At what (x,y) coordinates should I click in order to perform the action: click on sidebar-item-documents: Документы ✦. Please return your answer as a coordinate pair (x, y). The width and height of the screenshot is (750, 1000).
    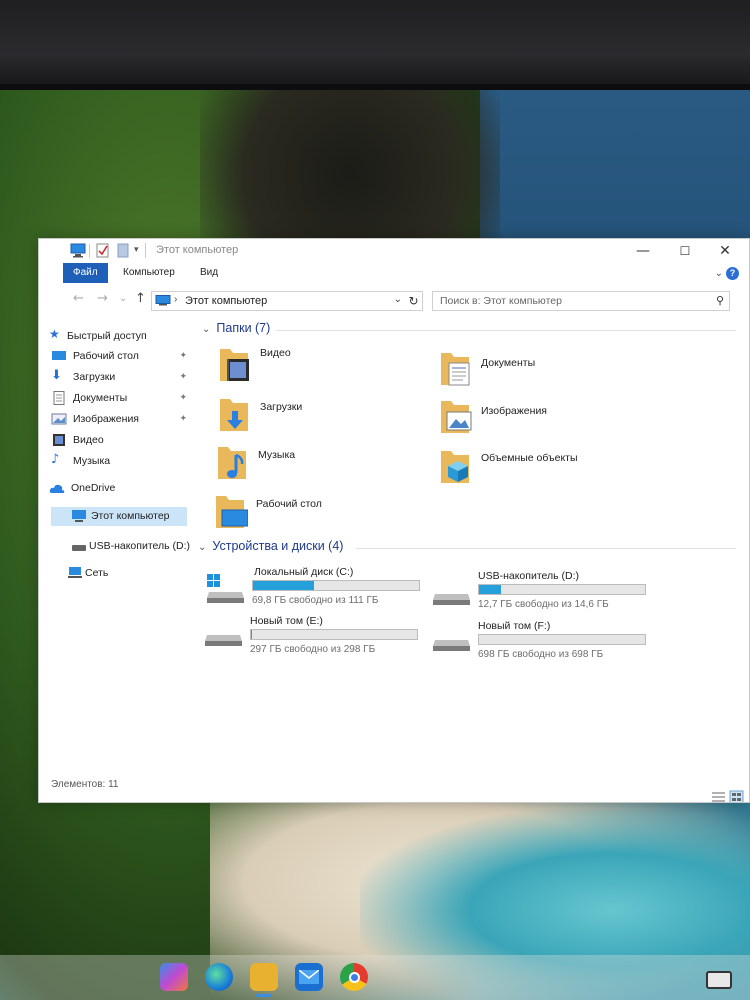
    Looking at the image, I should click on (121, 398).